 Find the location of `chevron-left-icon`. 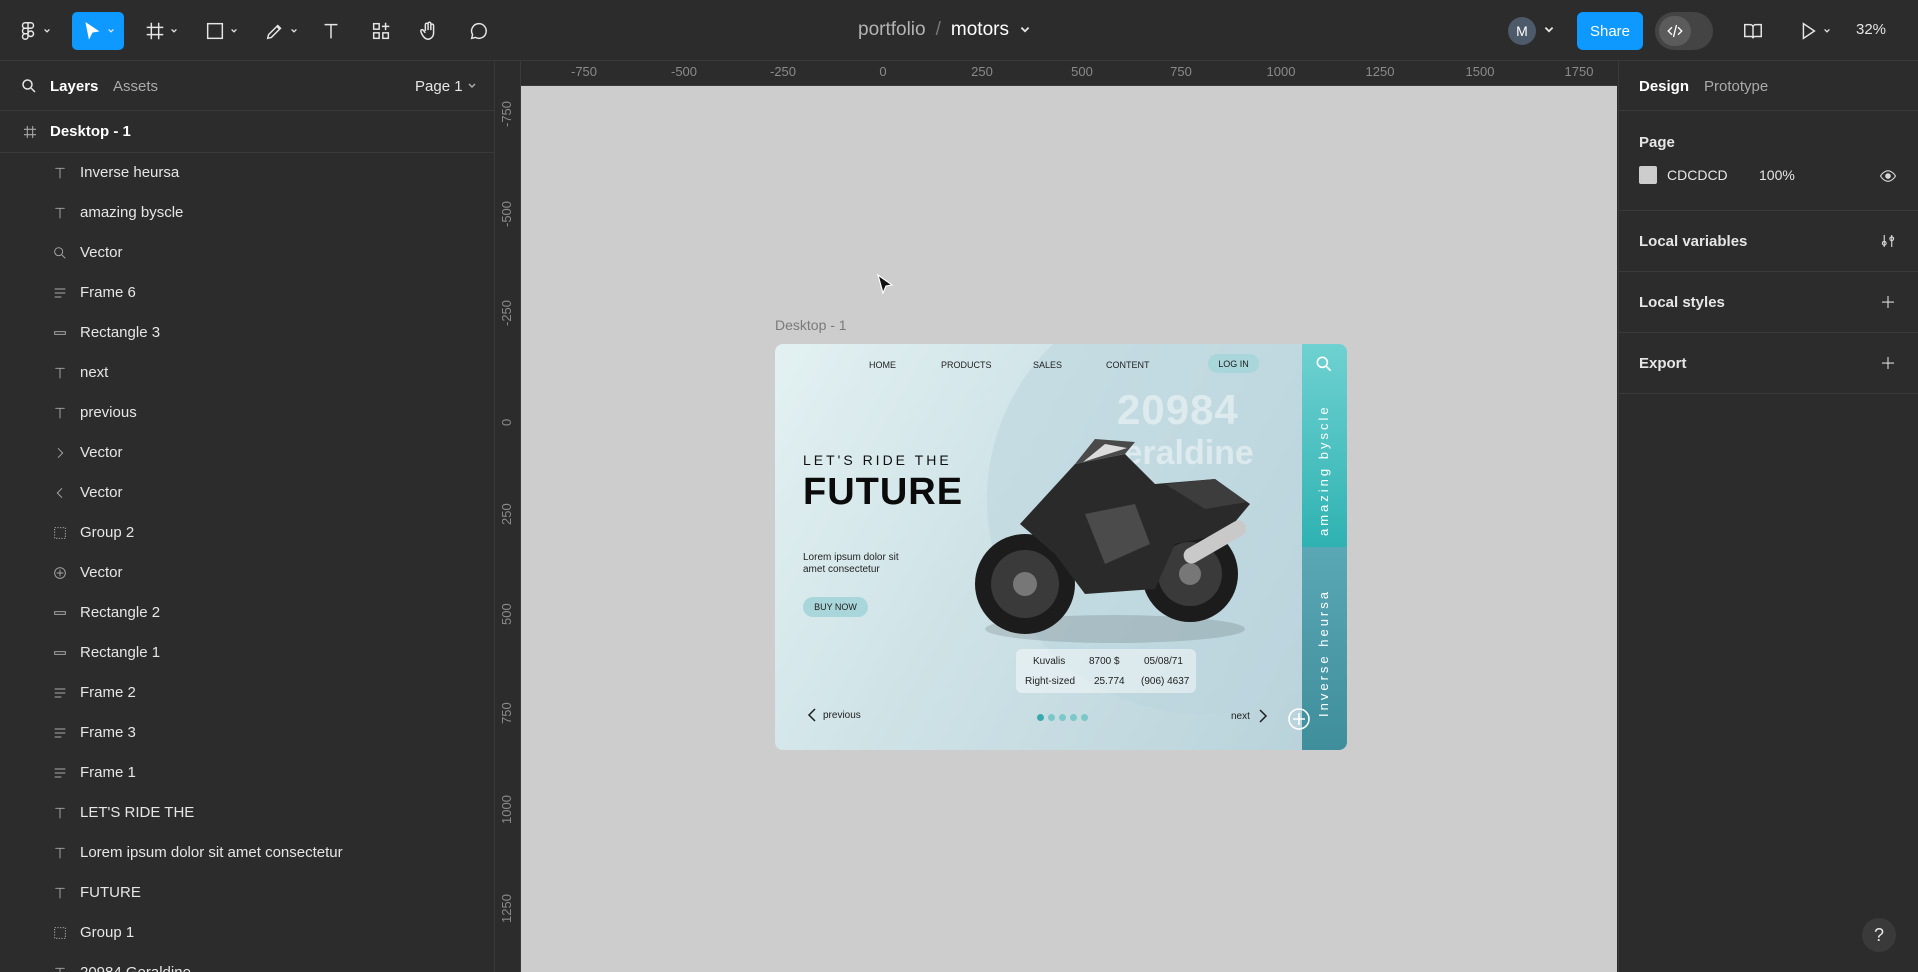

chevron-left-icon is located at coordinates (811, 715).